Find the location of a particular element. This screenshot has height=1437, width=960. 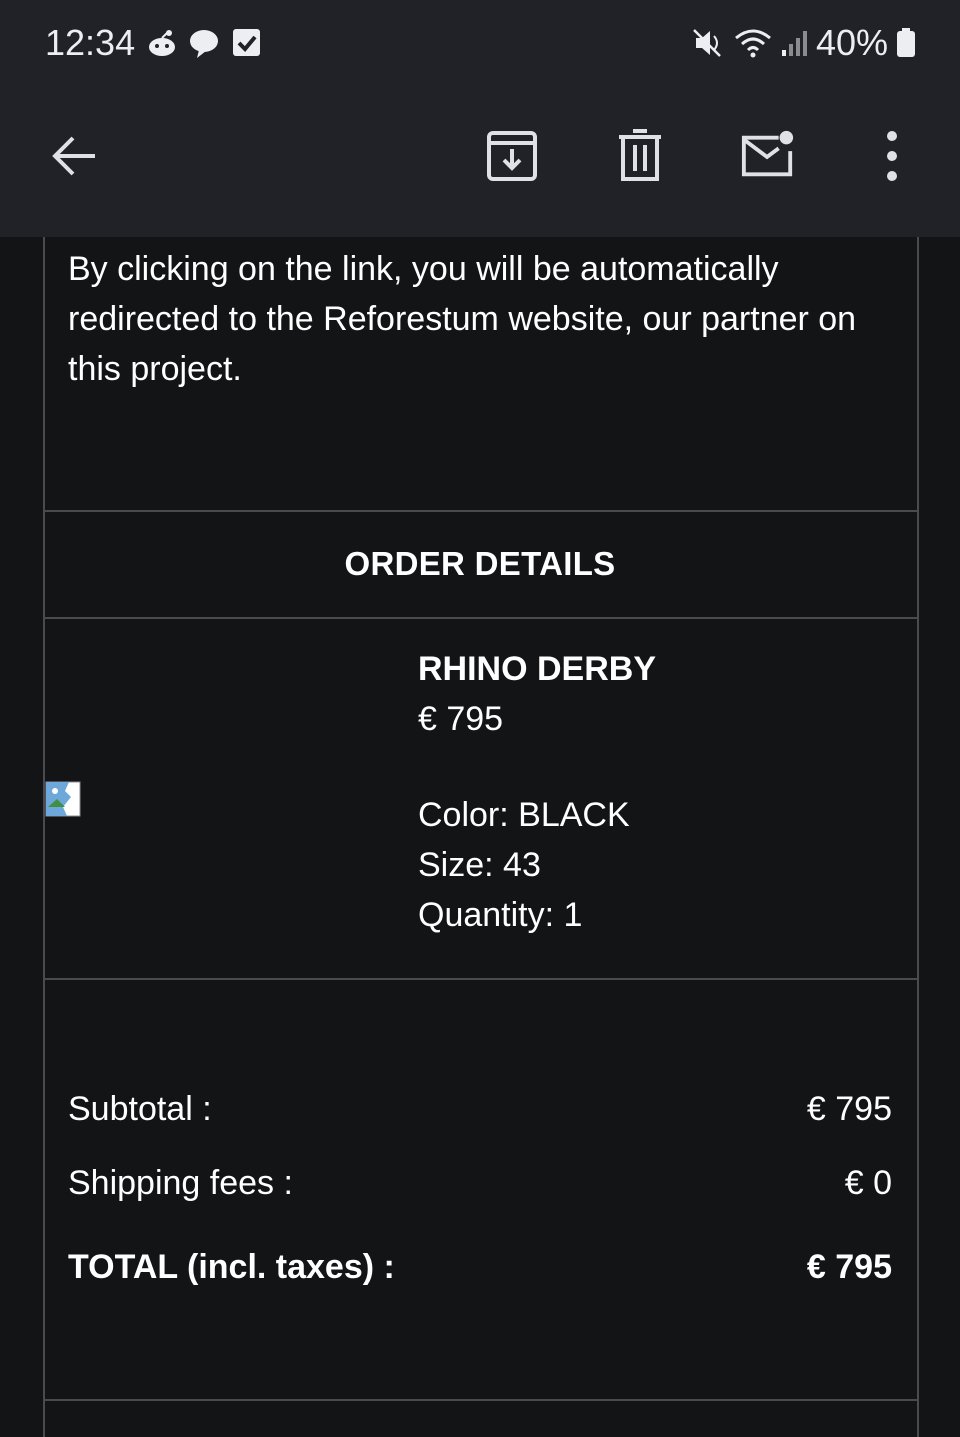

mark-unread-button is located at coordinates (768, 156).